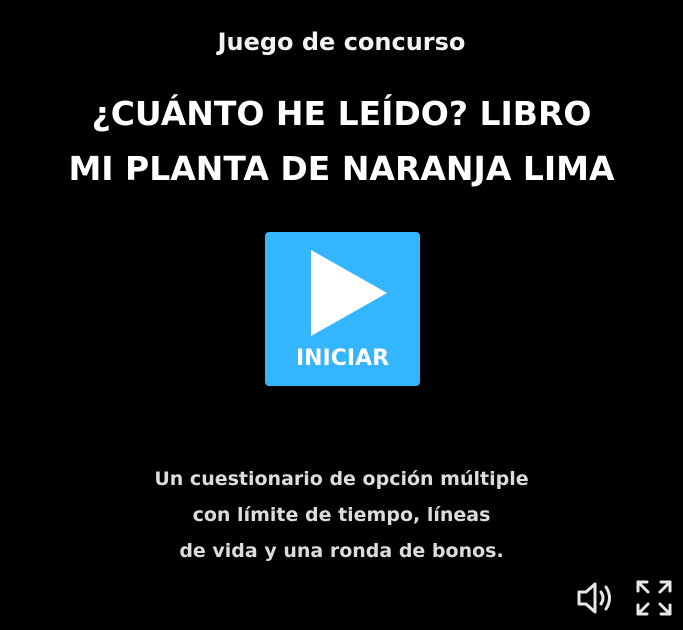 The image size is (683, 630). What do you see at coordinates (341, 551) in the screenshot?
I see `description-line-3: de vida y una ronda de bonos.` at bounding box center [341, 551].